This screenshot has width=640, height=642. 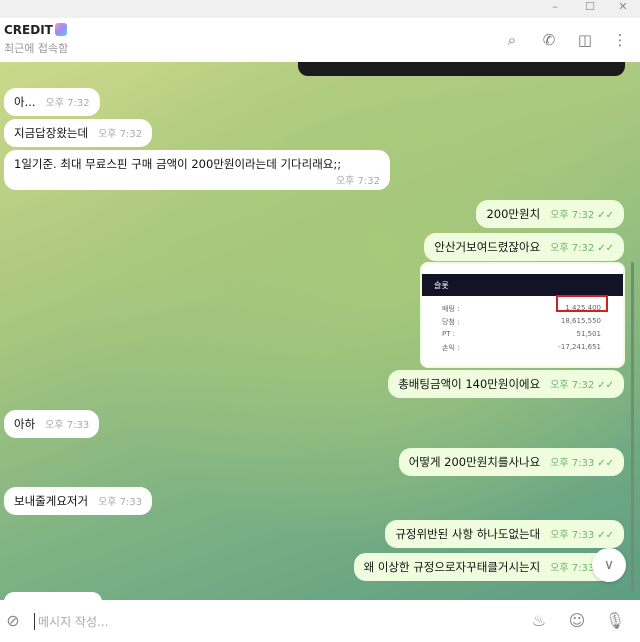 I want to click on composer: ⊘ 메시지 작성... ♨ ☺ 🎙, so click(x=320, y=621).